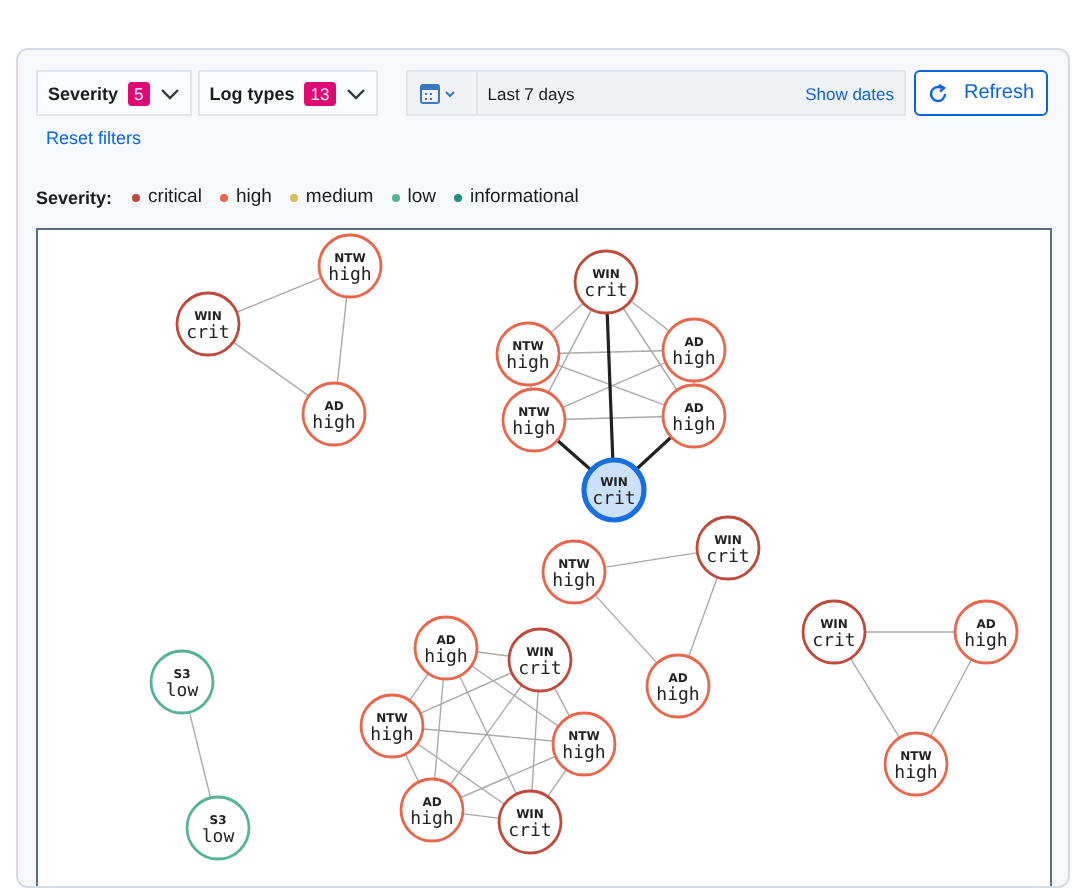  Describe the element at coordinates (114, 93) in the screenshot. I see `filter-button: Severity 5` at that location.